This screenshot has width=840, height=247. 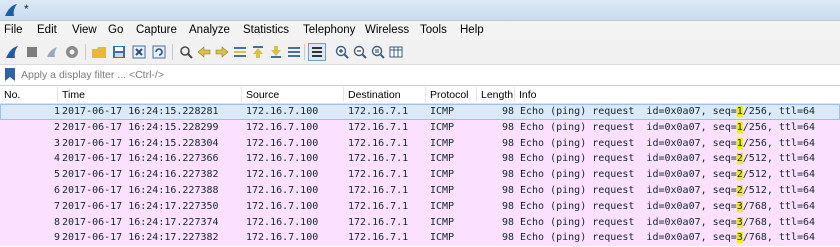 I want to click on menu-help: Help, so click(x=472, y=30).